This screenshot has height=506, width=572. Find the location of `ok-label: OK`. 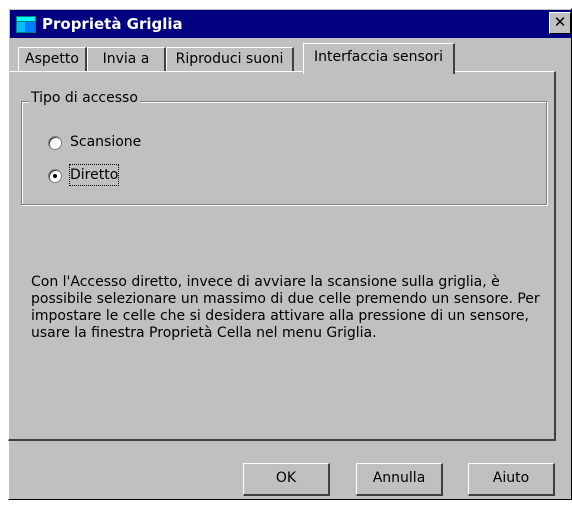

ok-label: OK is located at coordinates (286, 478).